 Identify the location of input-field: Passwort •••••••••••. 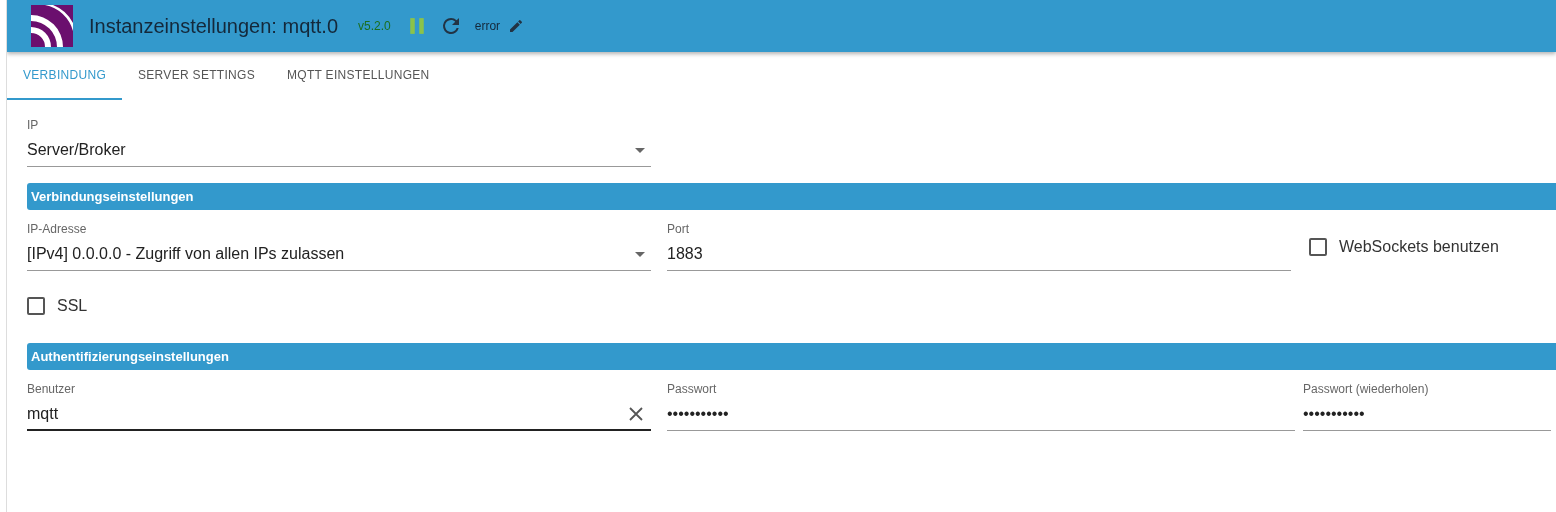
(981, 406).